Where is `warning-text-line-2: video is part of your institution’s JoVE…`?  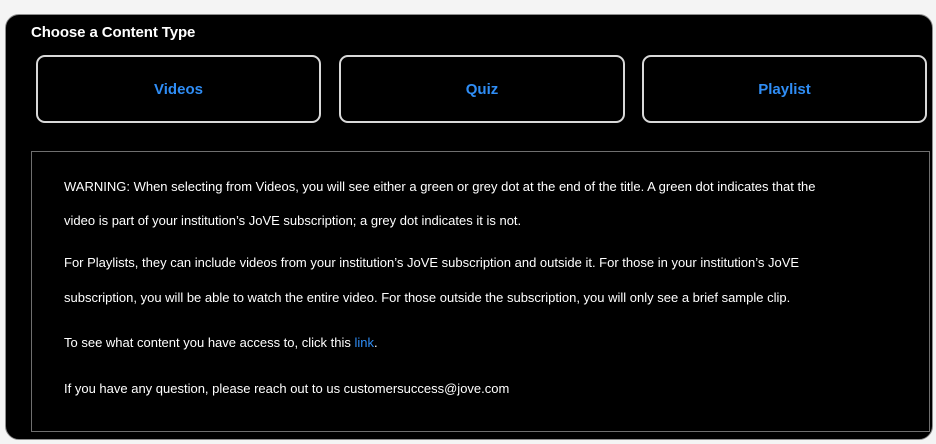
warning-text-line-2: video is part of your institution’s JoVE… is located at coordinates (293, 220).